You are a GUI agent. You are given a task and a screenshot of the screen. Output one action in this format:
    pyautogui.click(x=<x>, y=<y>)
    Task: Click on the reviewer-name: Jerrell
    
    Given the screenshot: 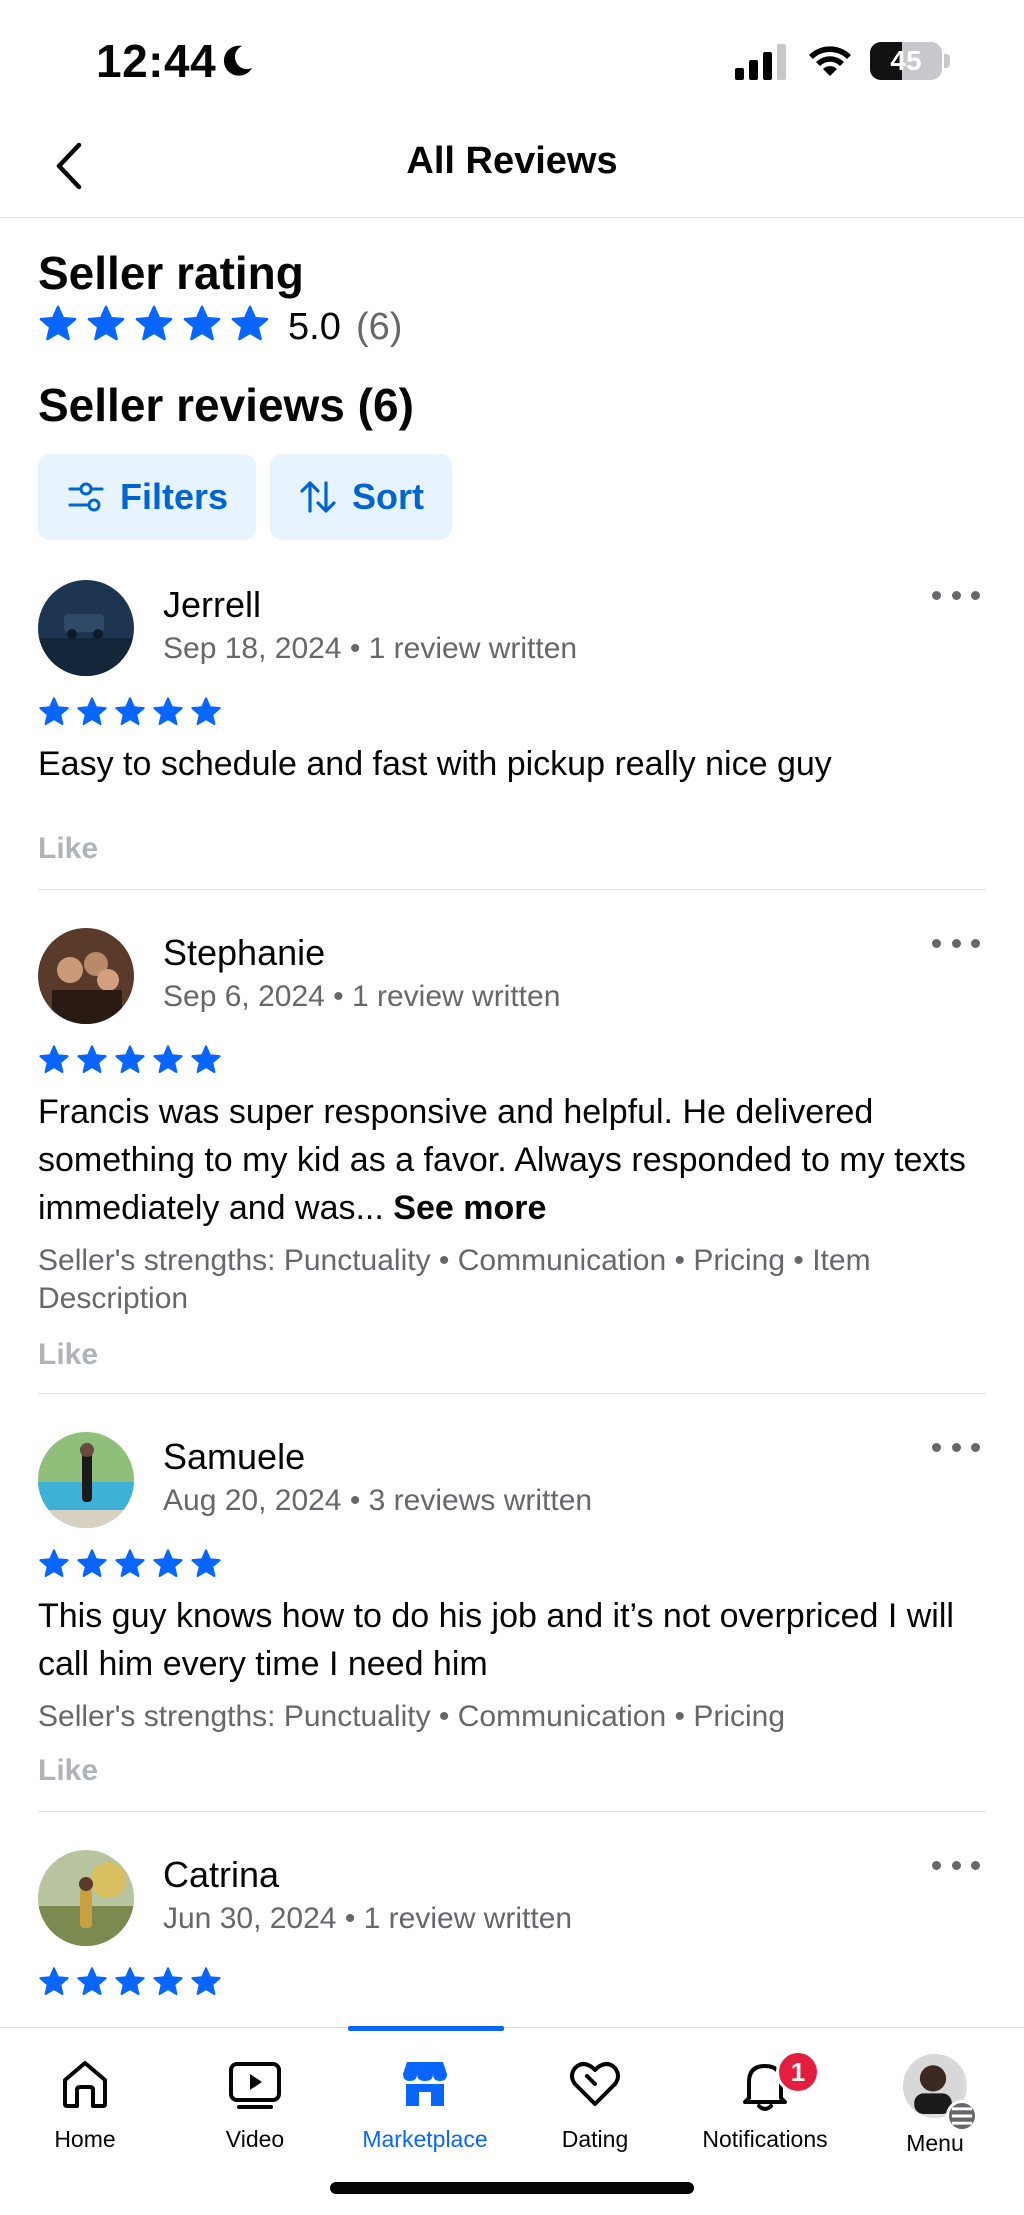 What is the action you would take?
    pyautogui.click(x=212, y=605)
    